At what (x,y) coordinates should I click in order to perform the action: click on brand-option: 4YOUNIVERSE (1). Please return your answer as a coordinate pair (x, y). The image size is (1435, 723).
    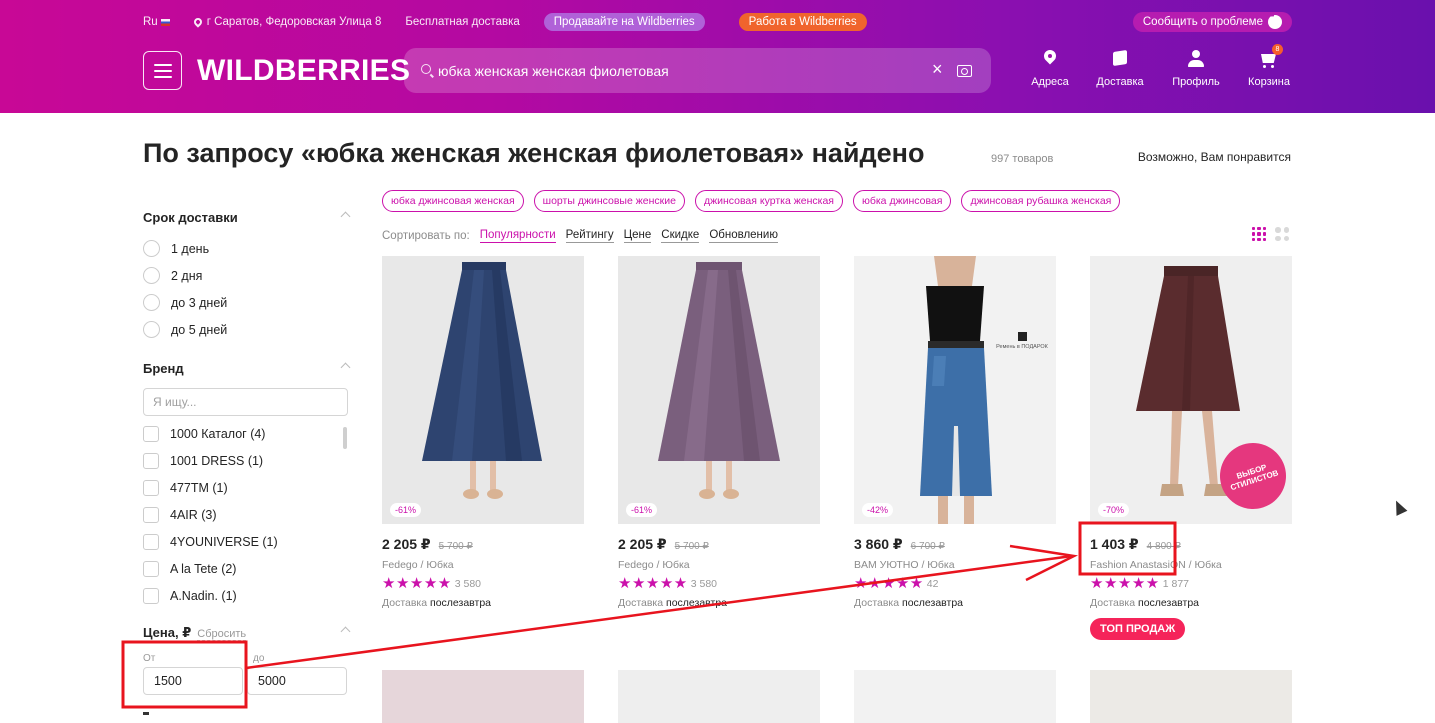
    Looking at the image, I should click on (248, 541).